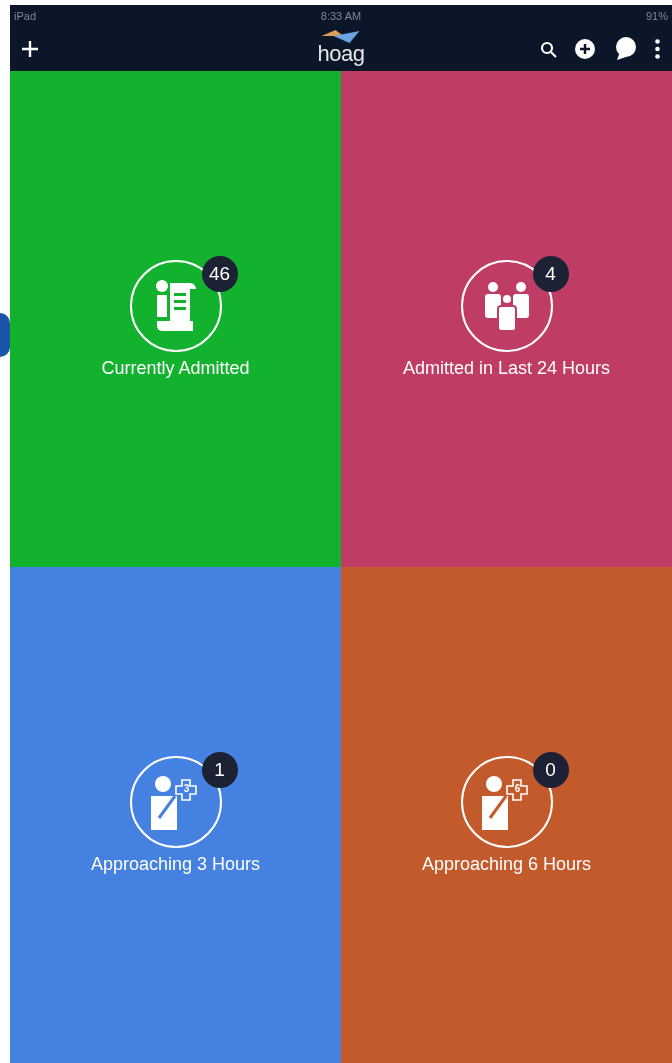  What do you see at coordinates (219, 273) in the screenshot?
I see `count-badge: 46` at bounding box center [219, 273].